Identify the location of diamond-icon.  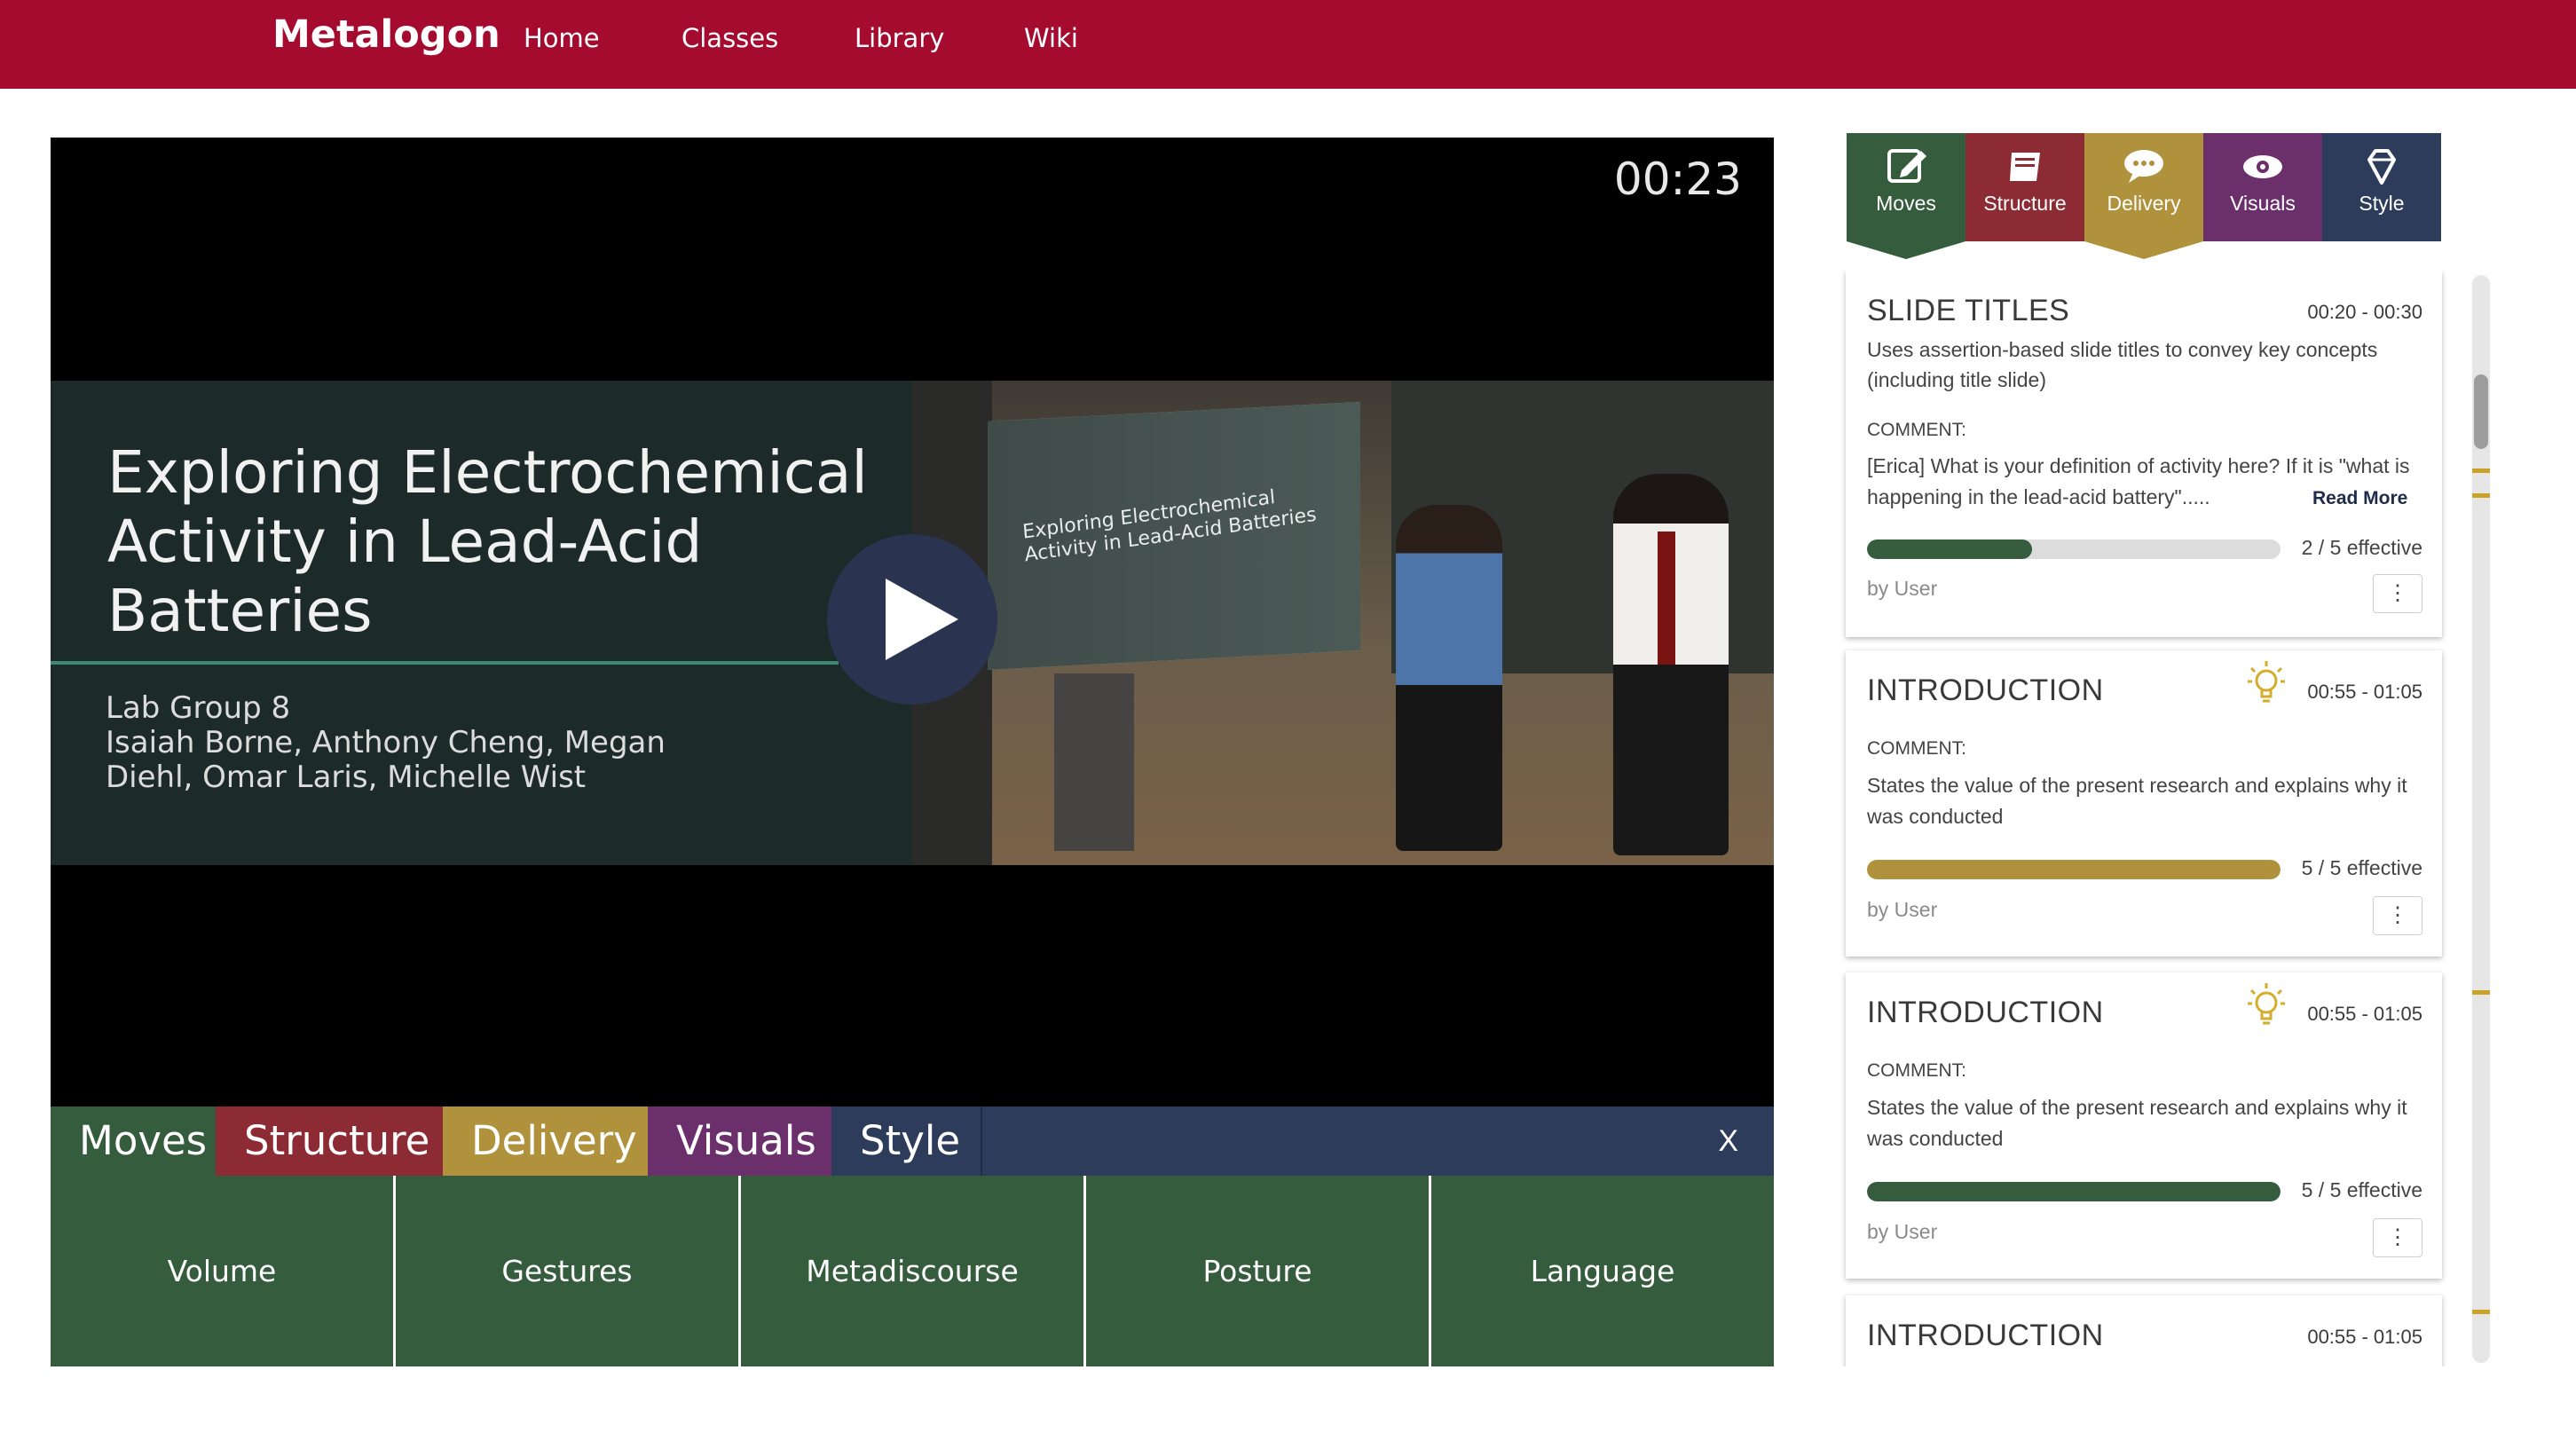
(2382, 167).